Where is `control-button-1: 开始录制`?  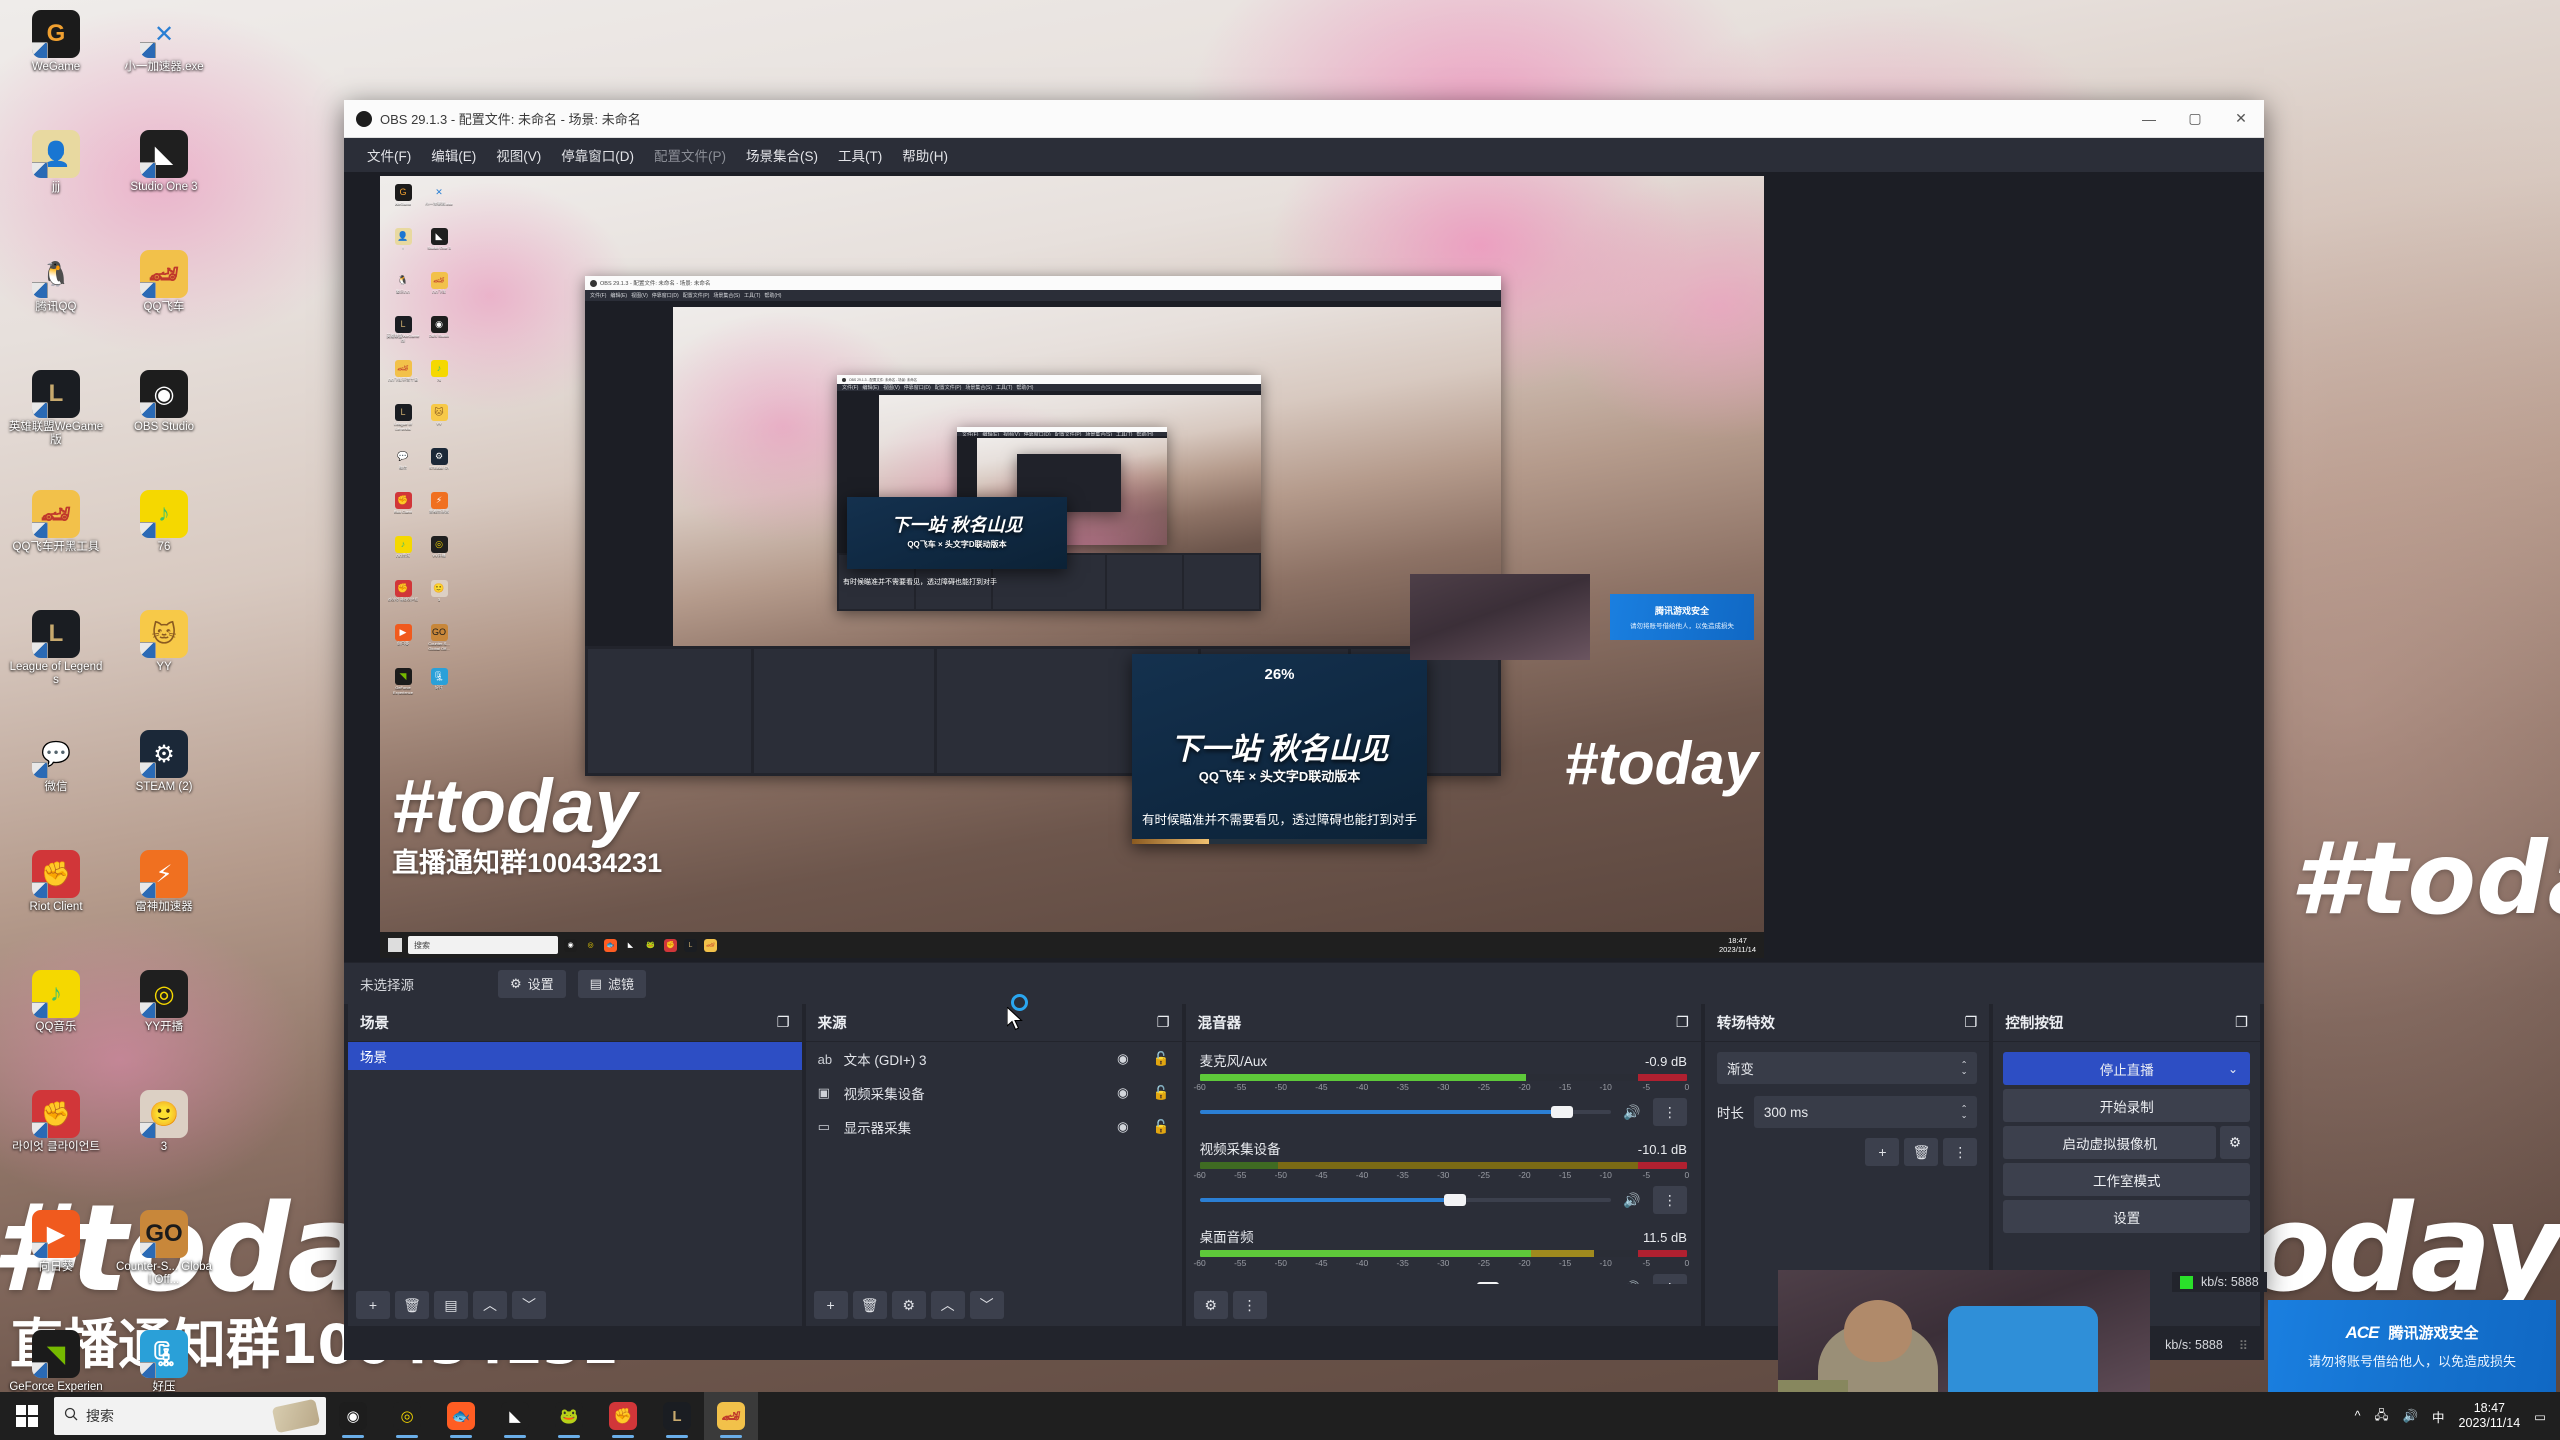
control-button-1: 开始录制 is located at coordinates (2126, 1105).